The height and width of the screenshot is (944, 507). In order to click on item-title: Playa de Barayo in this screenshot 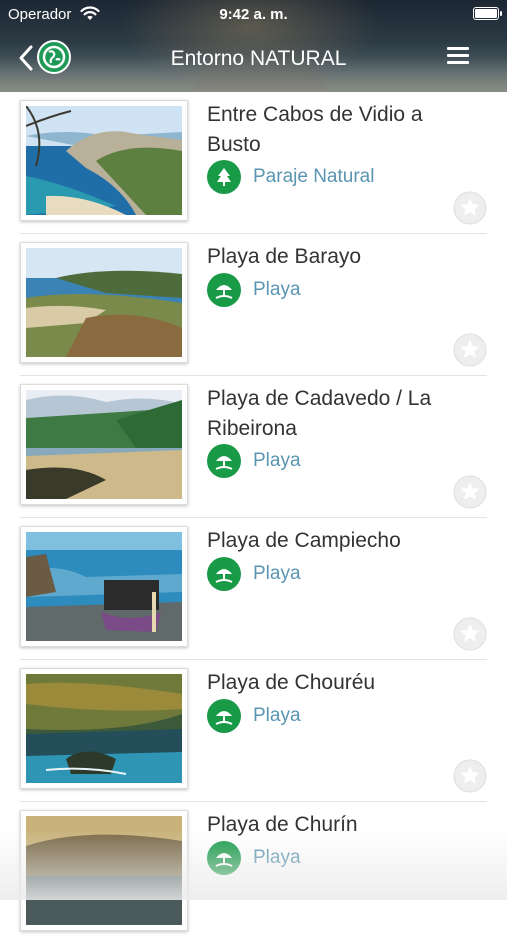, I will do `click(284, 256)`.